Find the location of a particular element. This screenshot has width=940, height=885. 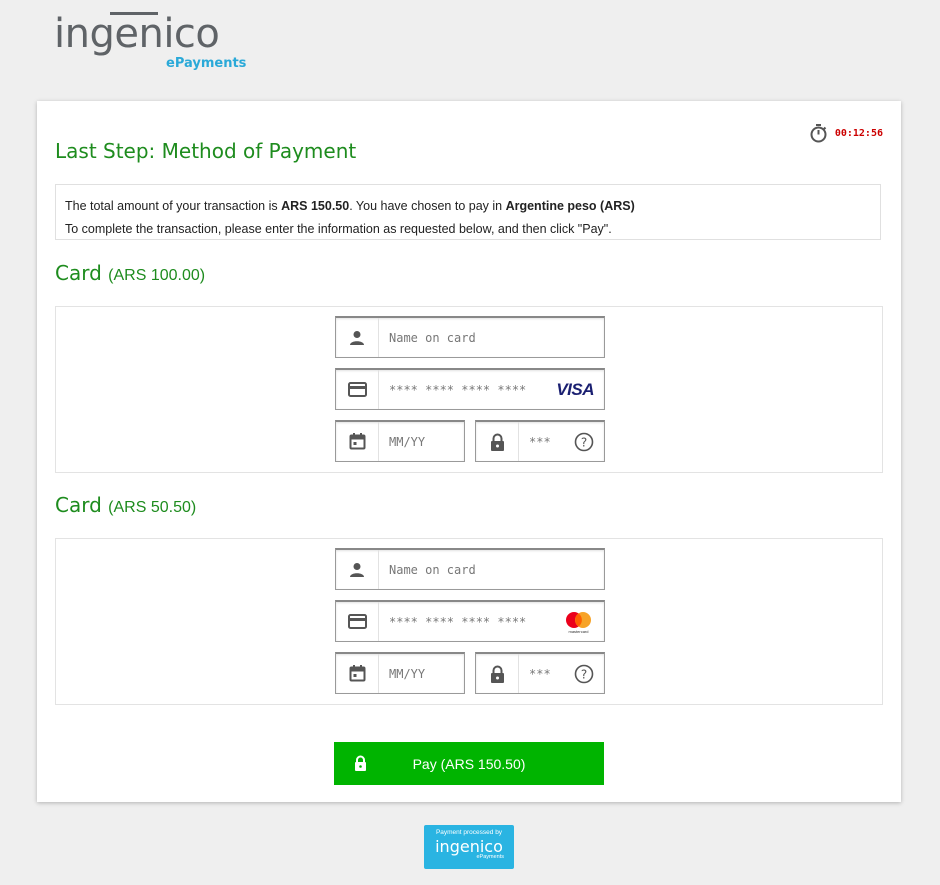

ingenico-logo: ingenico ePayments is located at coordinates (150, 41).